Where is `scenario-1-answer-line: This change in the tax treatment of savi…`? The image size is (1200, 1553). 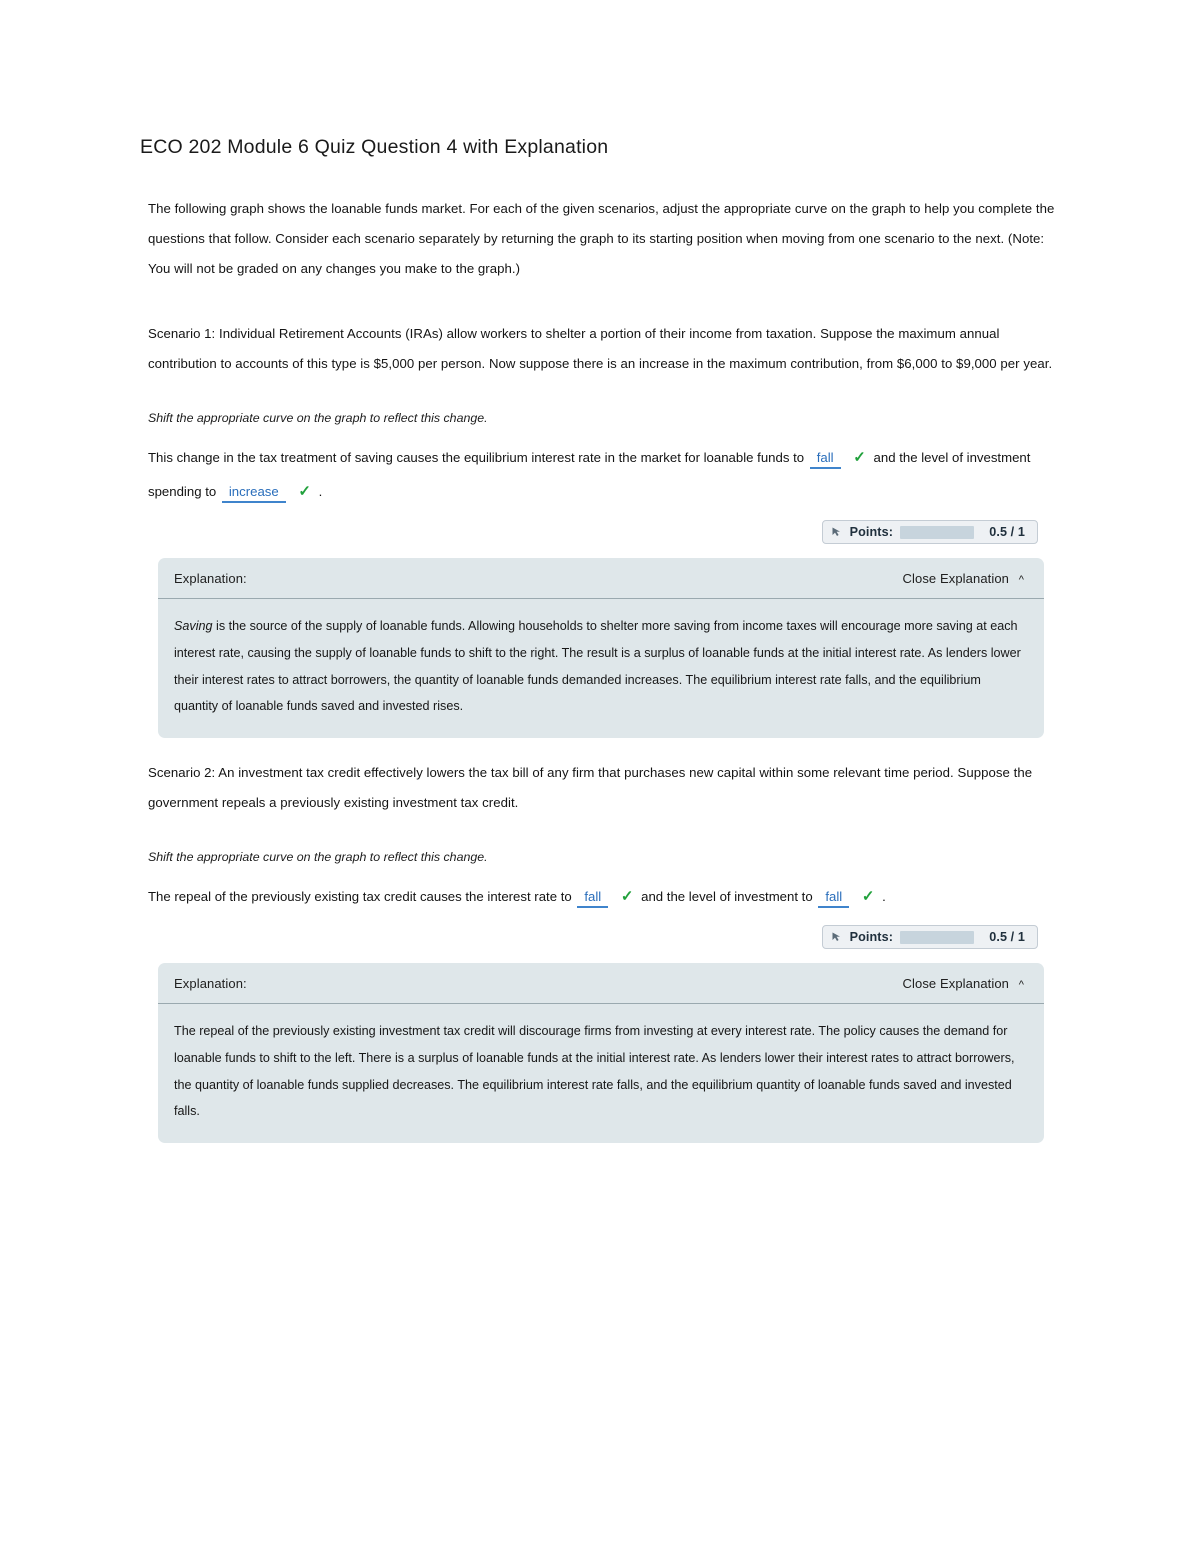 scenario-1-answer-line: This change in the tax treatment of savi… is located at coordinates (600, 475).